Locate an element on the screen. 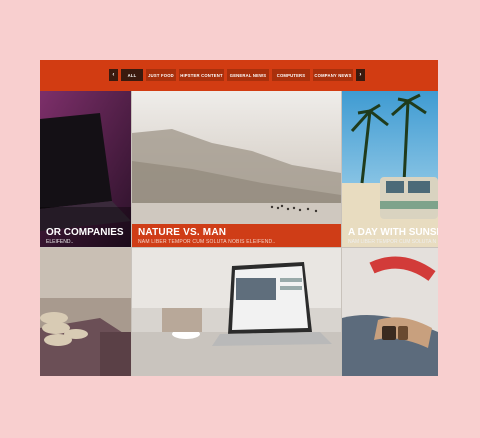 The width and height of the screenshot is (480, 438). chevron-left-icon: ‹ is located at coordinates (113, 75).